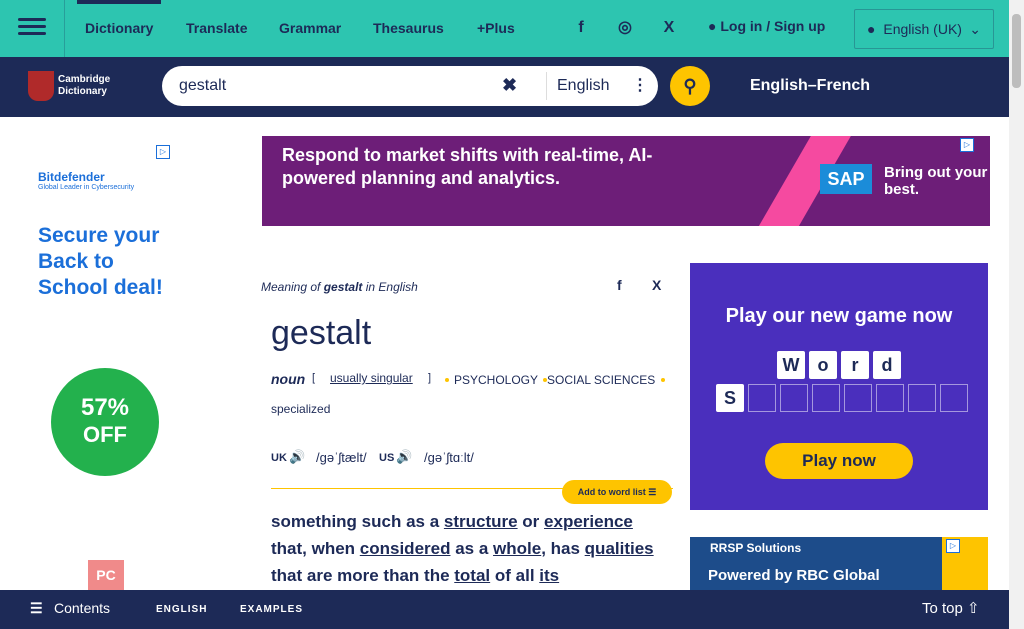 Image resolution: width=1024 pixels, height=629 pixels. Describe the element at coordinates (119, 28) in the screenshot. I see `tab-dictionary: Dictionary` at that location.